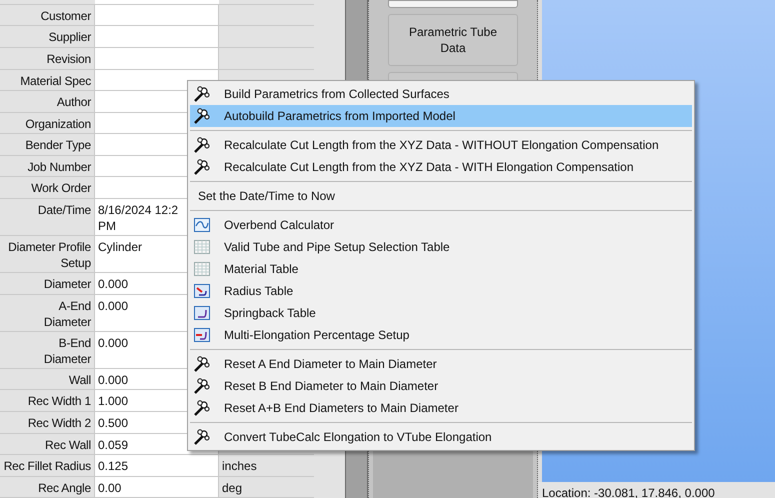 This screenshot has width=775, height=498. I want to click on menu-item: Recalculate Cut Length from the XYZ Data - WITHOUT Elongation Compensation, so click(441, 145).